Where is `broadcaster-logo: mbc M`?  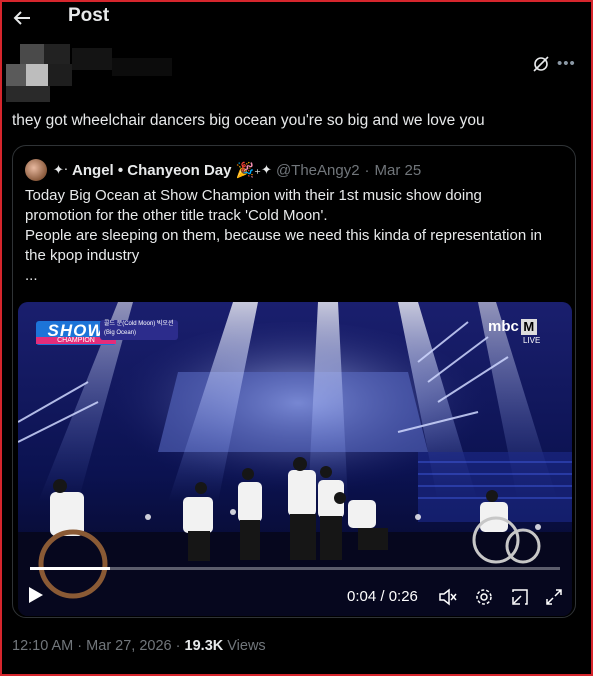 broadcaster-logo: mbc M is located at coordinates (512, 326).